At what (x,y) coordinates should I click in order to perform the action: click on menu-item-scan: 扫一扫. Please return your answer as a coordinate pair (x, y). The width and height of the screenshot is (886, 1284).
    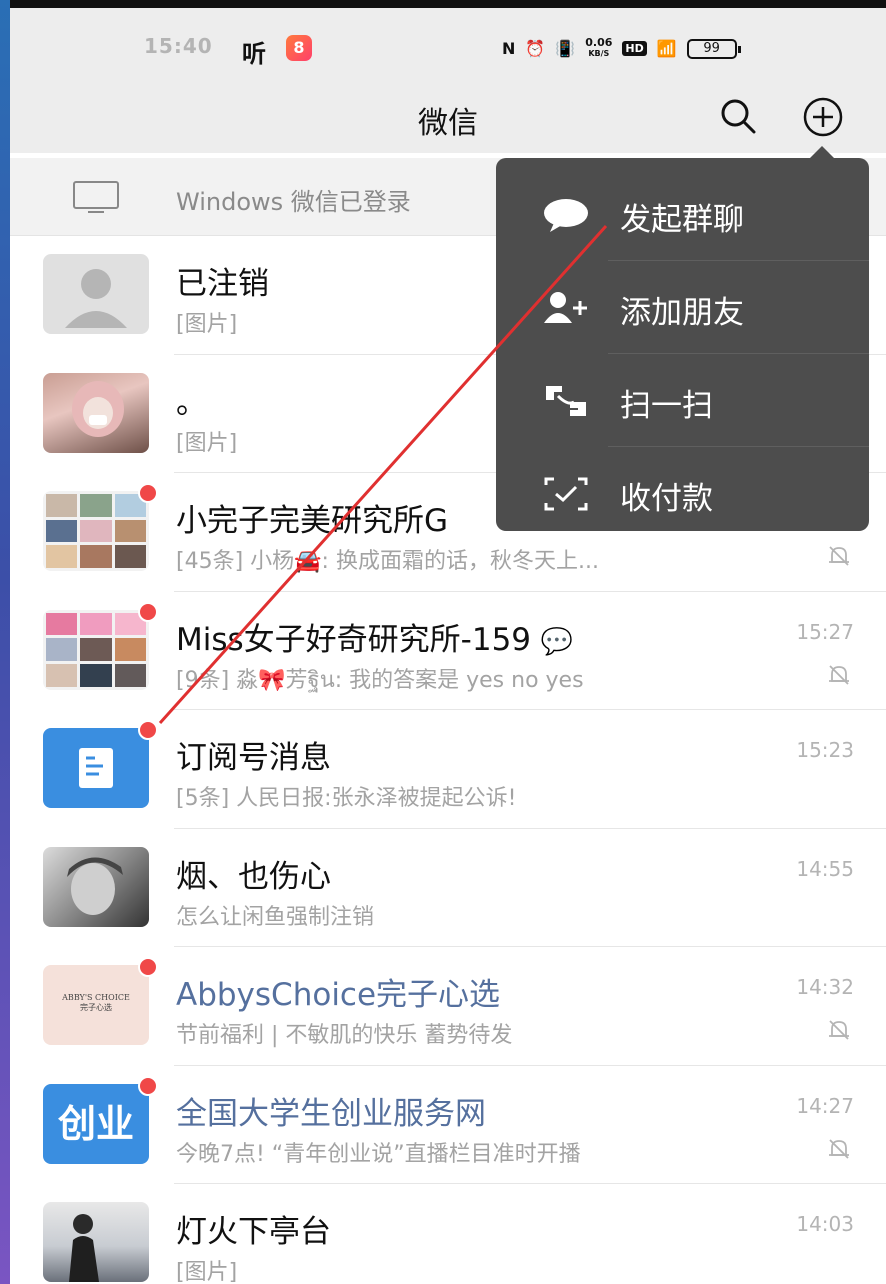
    Looking at the image, I should click on (682, 400).